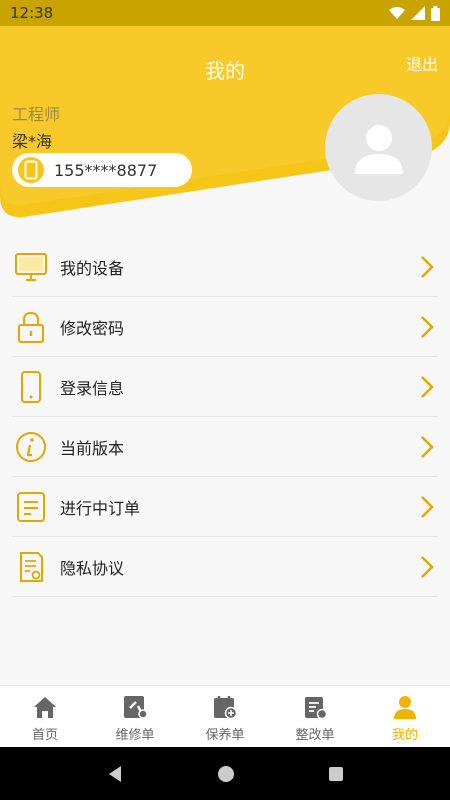  I want to click on repair-icon, so click(136, 707).